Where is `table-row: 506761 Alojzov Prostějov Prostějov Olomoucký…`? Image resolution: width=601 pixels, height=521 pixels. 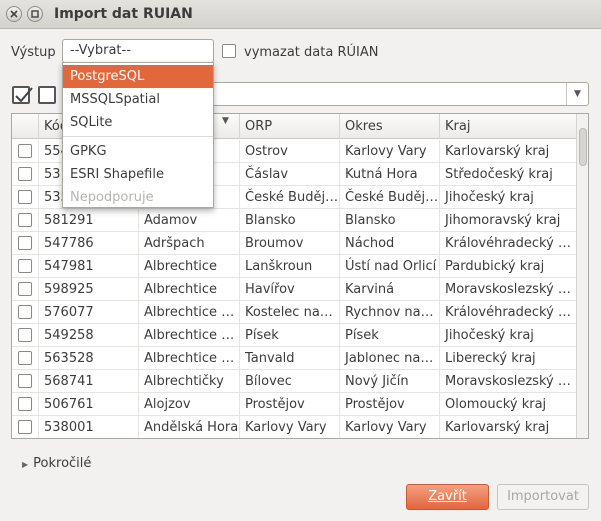 table-row: 506761 Alojzov Prostějov Prostějov Olomoucký… is located at coordinates (294, 404).